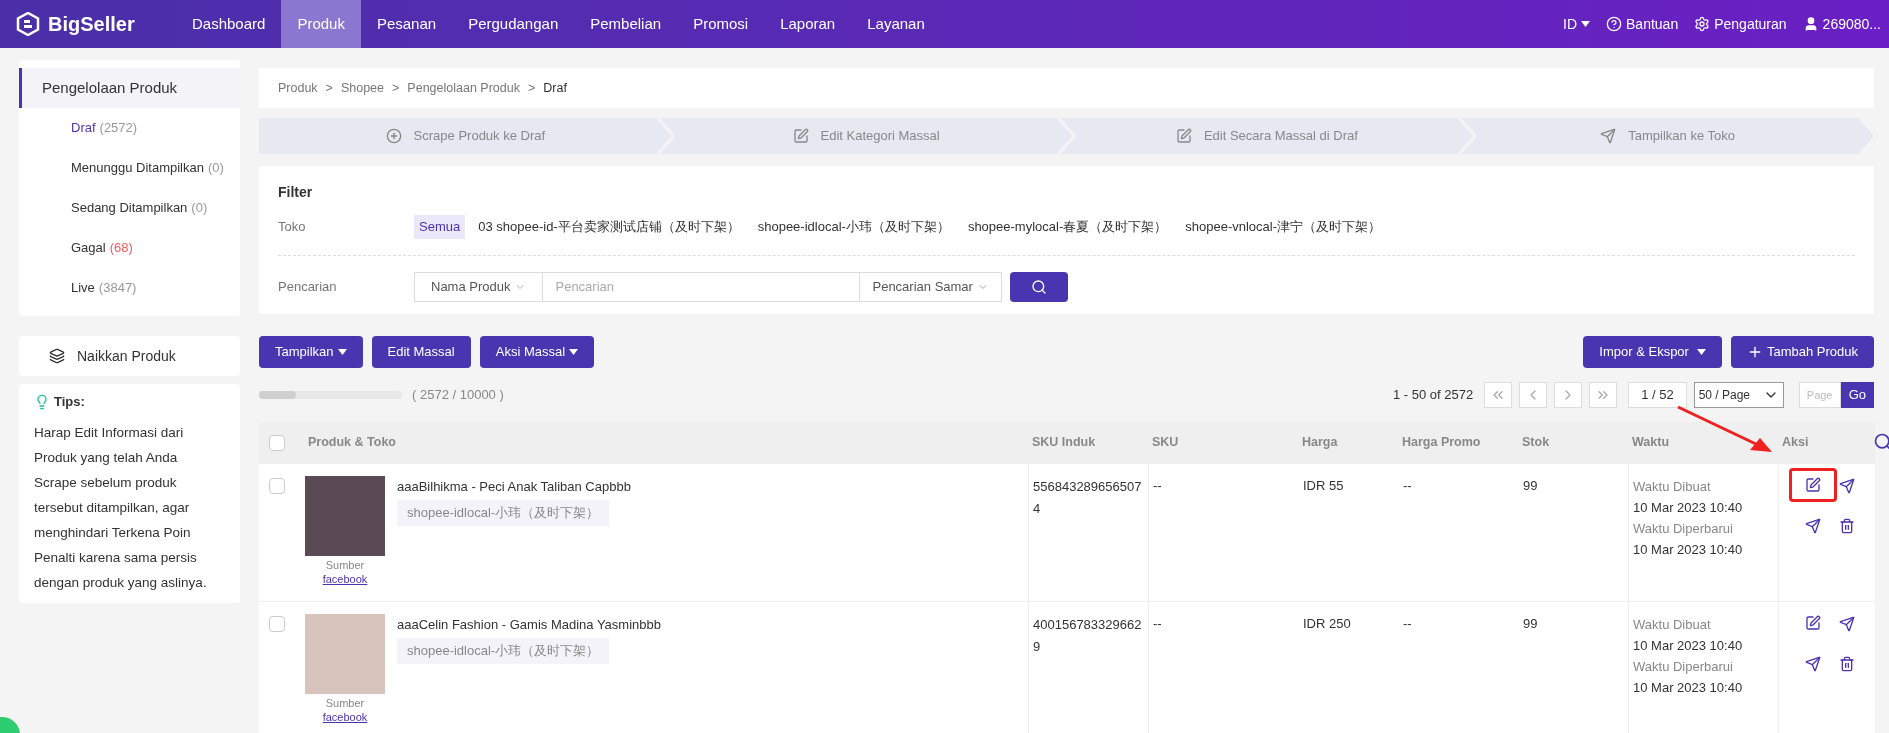  I want to click on language-dropdown: ID, so click(1577, 24).